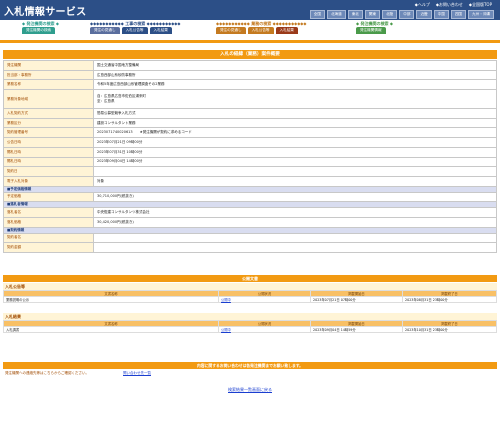 This screenshot has width=500, height=428. I want to click on region-tab: 北海道, so click(336, 14).